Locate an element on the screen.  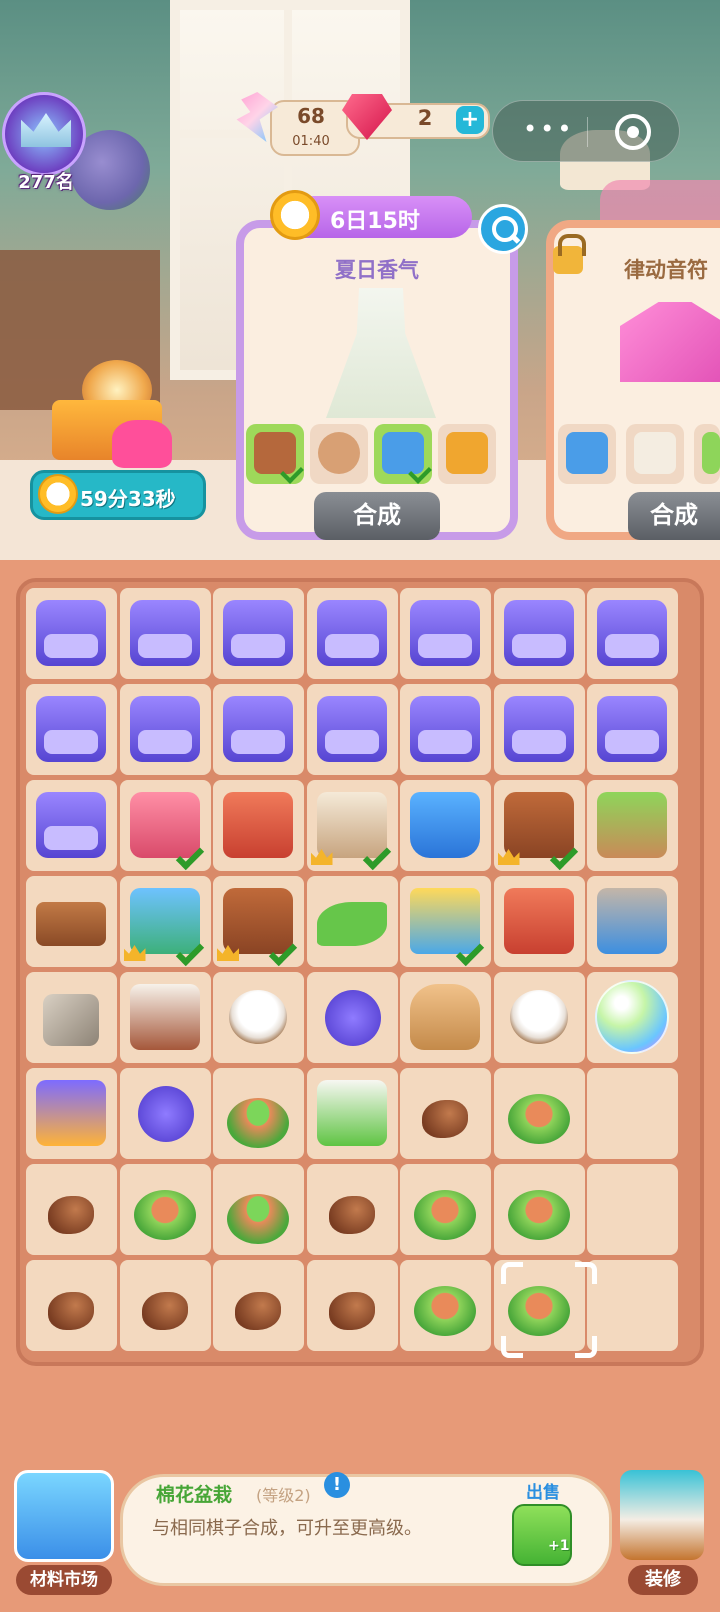
towels-icon is located at coordinates (655, 453).